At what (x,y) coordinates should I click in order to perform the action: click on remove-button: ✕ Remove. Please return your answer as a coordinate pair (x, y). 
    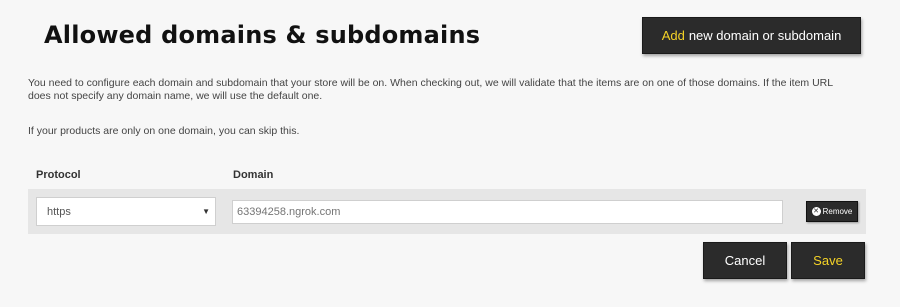
    Looking at the image, I should click on (832, 211).